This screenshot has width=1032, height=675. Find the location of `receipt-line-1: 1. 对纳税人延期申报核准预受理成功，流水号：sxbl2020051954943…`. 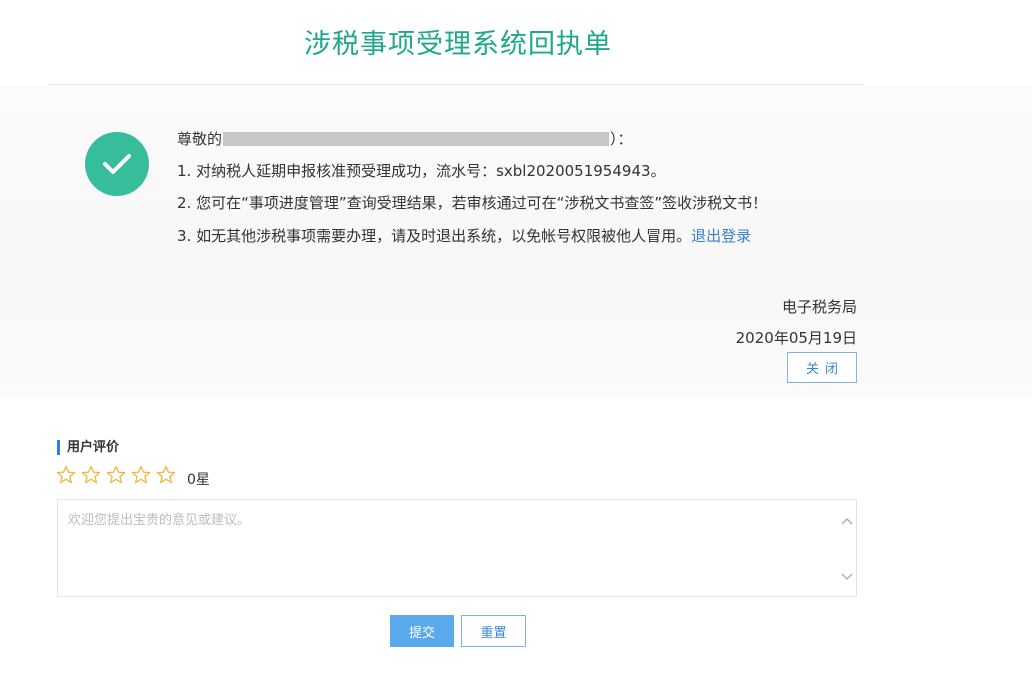

receipt-line-1: 1. 对纳税人延期申报核准预受理成功，流水号：sxbl2020051954943… is located at coordinates (421, 171).